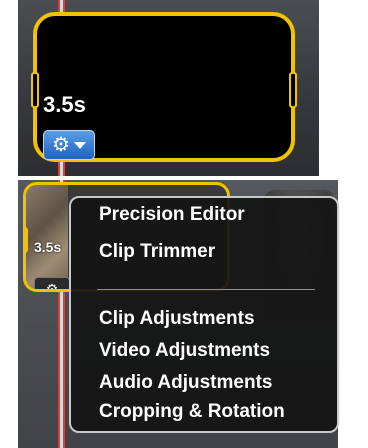 The image size is (368, 448). Describe the element at coordinates (184, 351) in the screenshot. I see `menu-item-video-adjustments: Video Adjustments` at that location.